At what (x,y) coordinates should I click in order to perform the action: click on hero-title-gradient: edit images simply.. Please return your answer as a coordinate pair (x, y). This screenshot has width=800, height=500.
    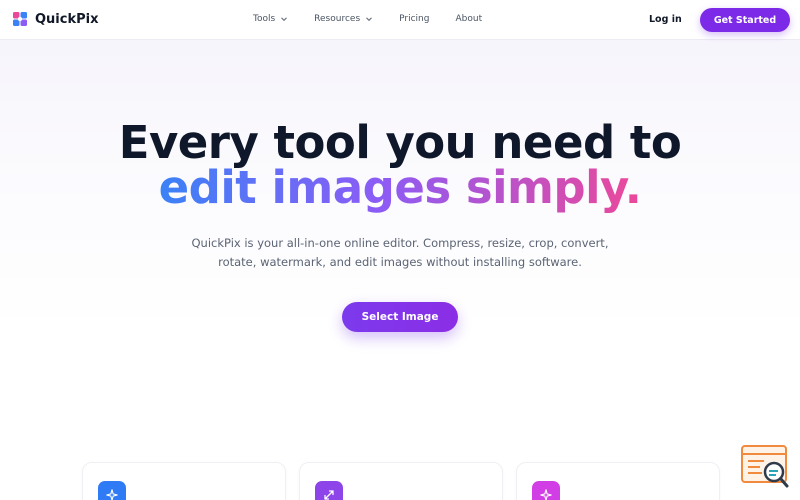
    Looking at the image, I should click on (400, 187).